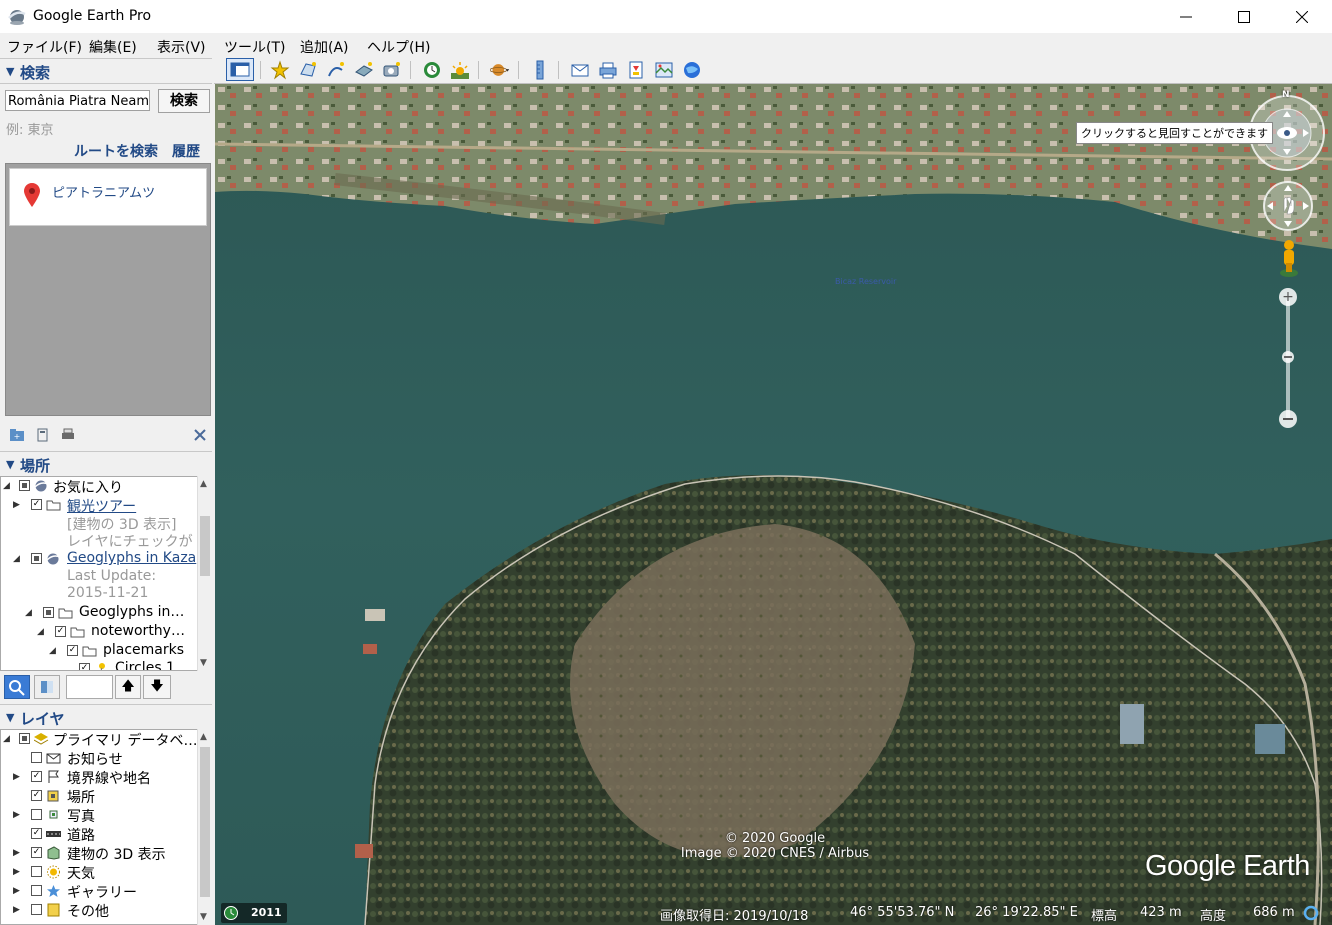 The width and height of the screenshot is (1332, 925). I want to click on switch-planet-icon, so click(500, 70).